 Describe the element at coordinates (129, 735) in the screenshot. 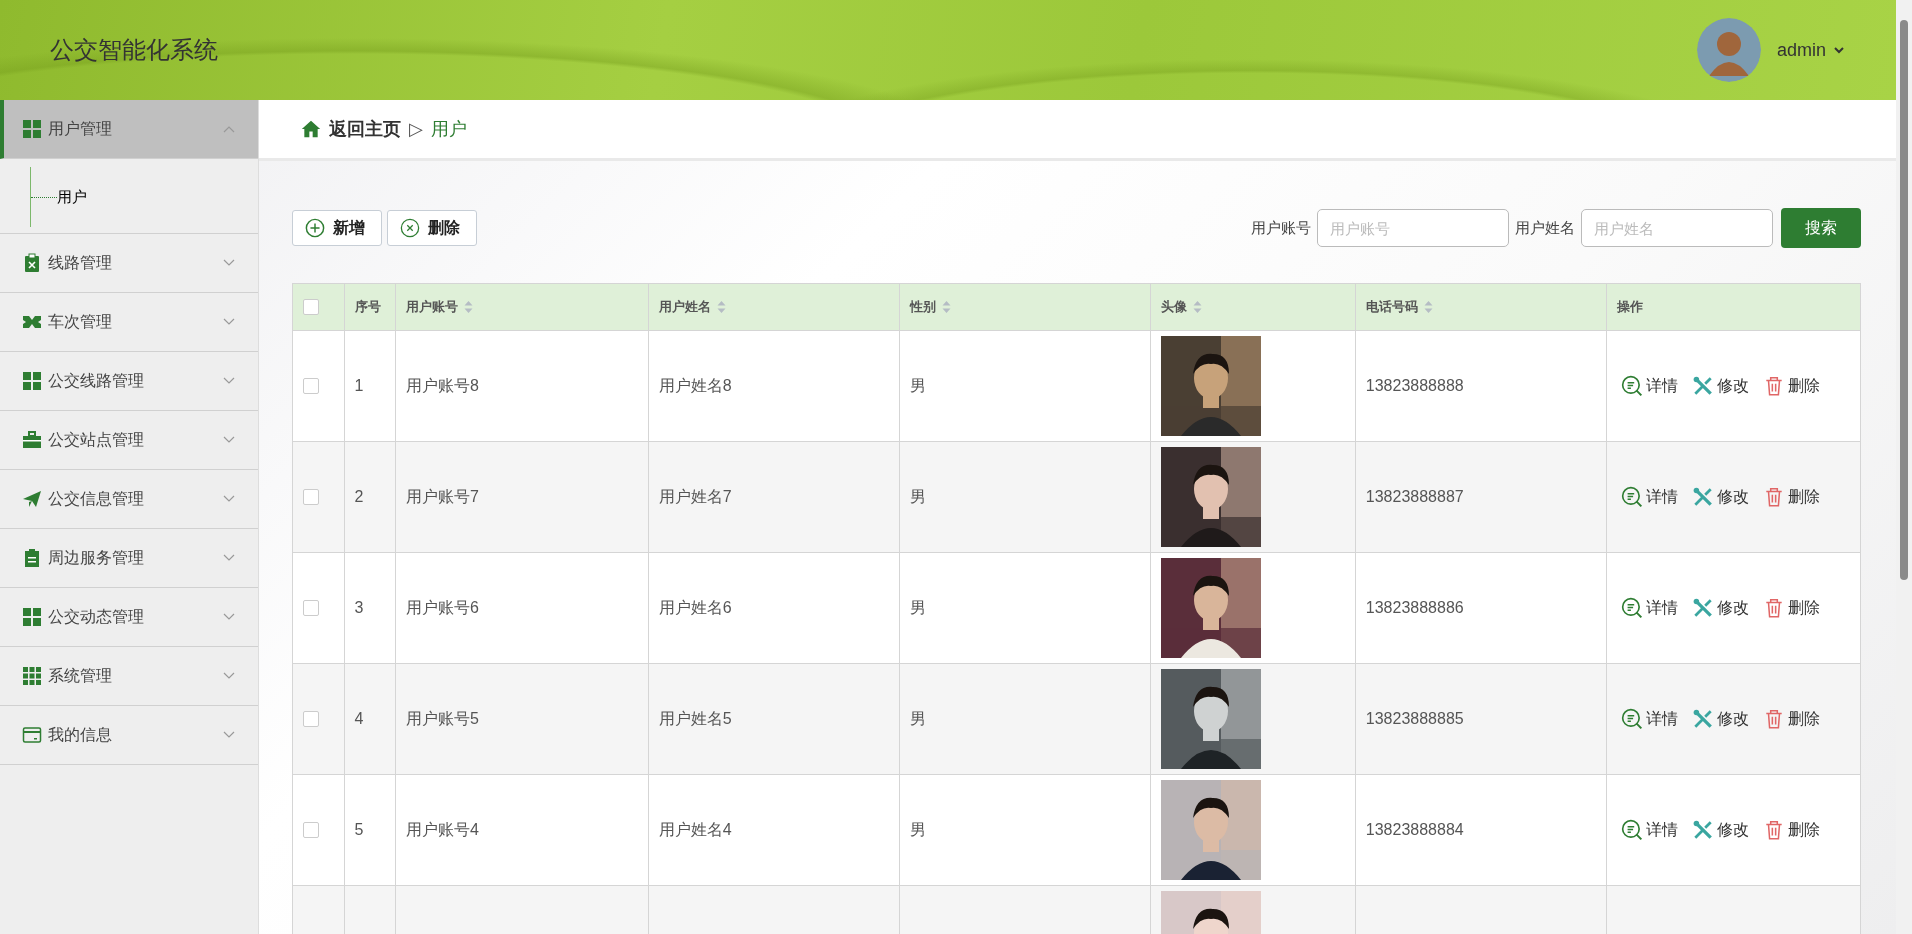

I see `sidebar-item: 我的信息` at that location.